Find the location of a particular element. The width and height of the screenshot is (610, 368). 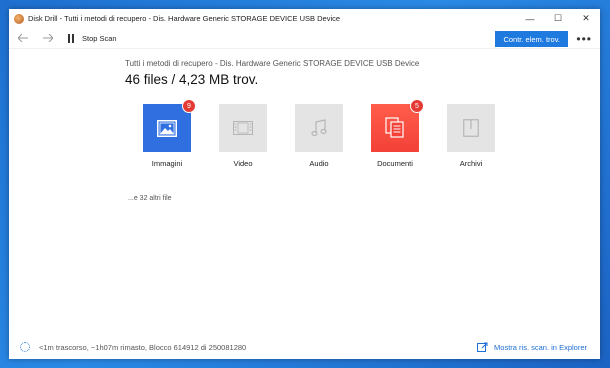

close-button: ✕ is located at coordinates (586, 18).